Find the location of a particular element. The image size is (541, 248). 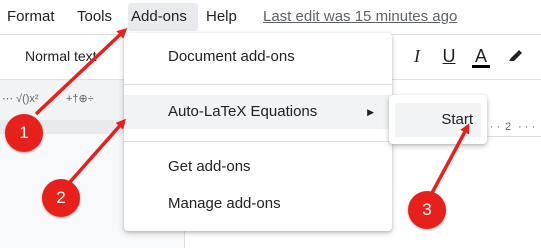

callout-2: 2 is located at coordinates (61, 198).